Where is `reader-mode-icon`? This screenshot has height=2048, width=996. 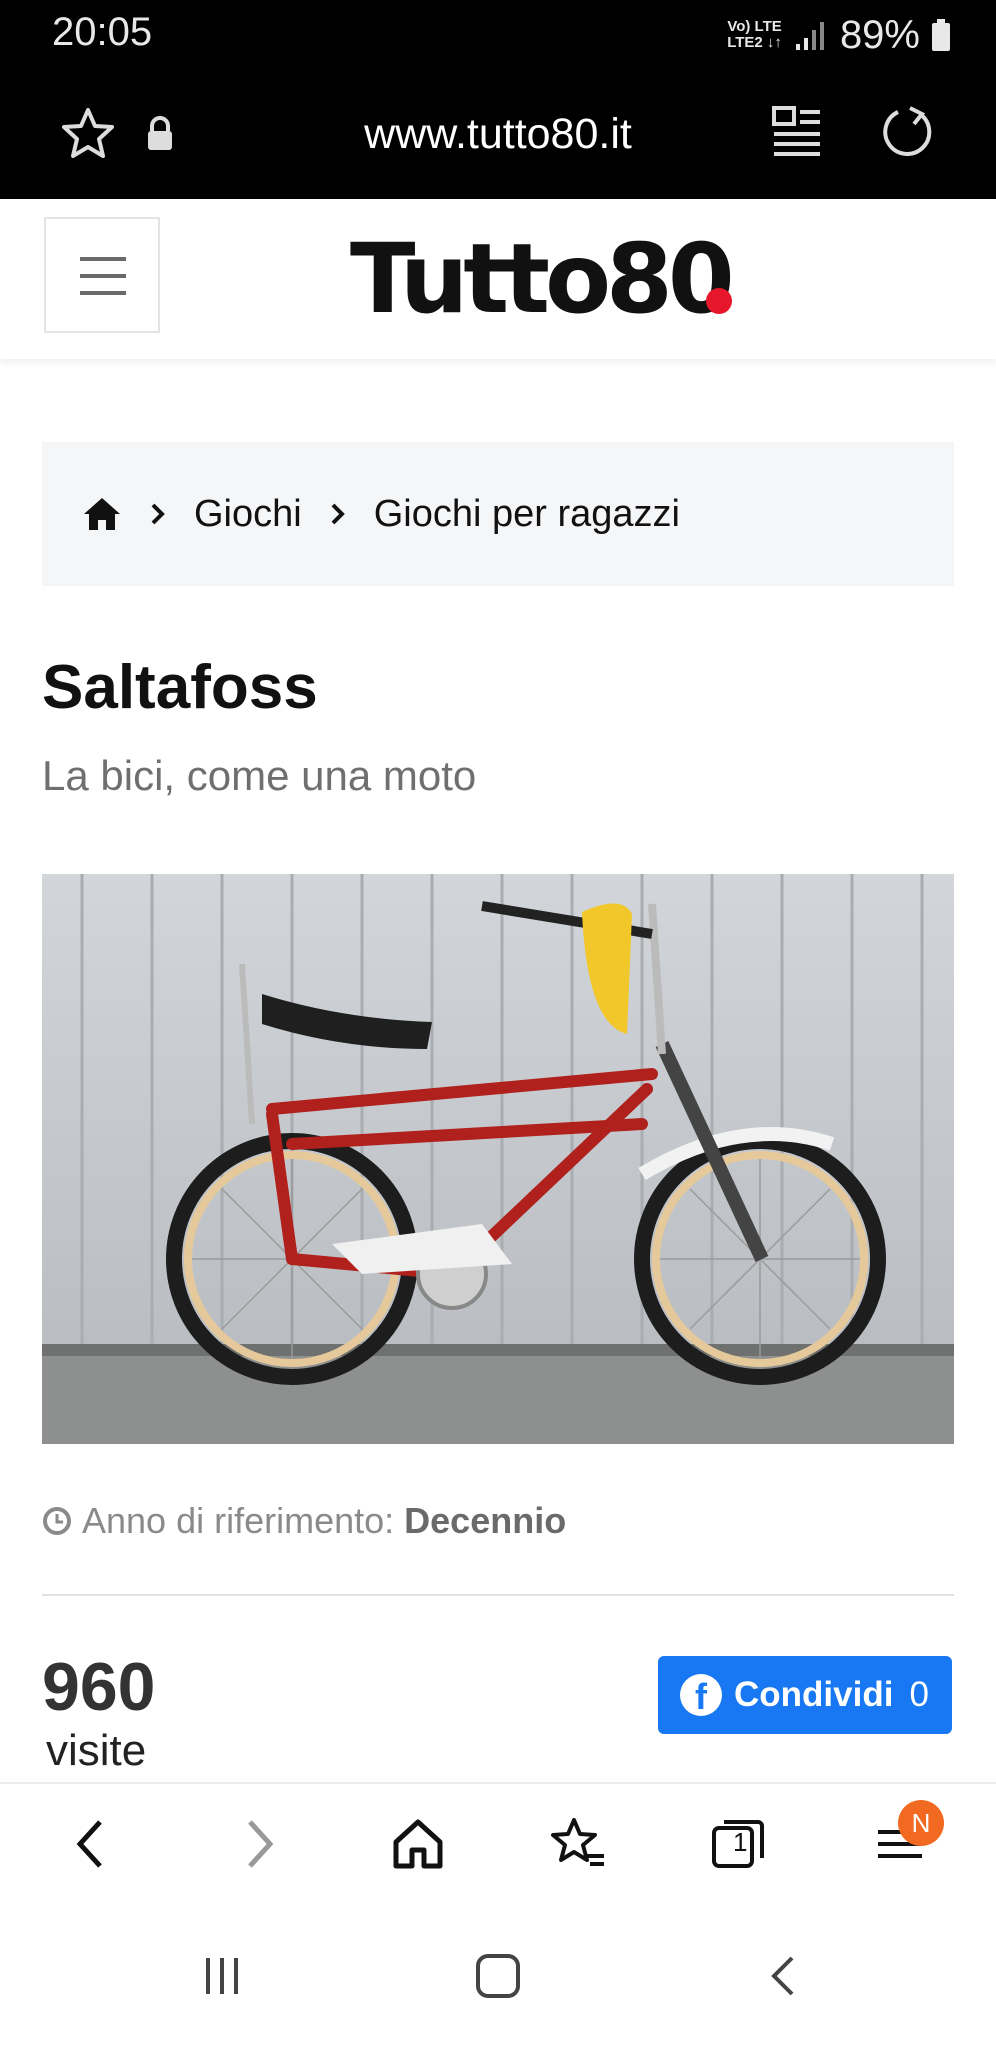 reader-mode-icon is located at coordinates (797, 132).